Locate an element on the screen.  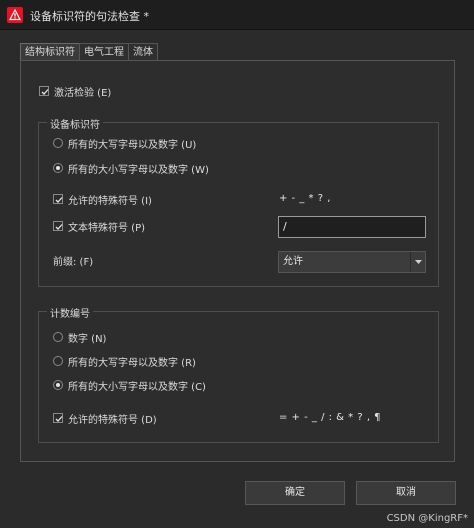
count-allow-special-row: 允许的特殊符号 (D) is located at coordinates (105, 418).